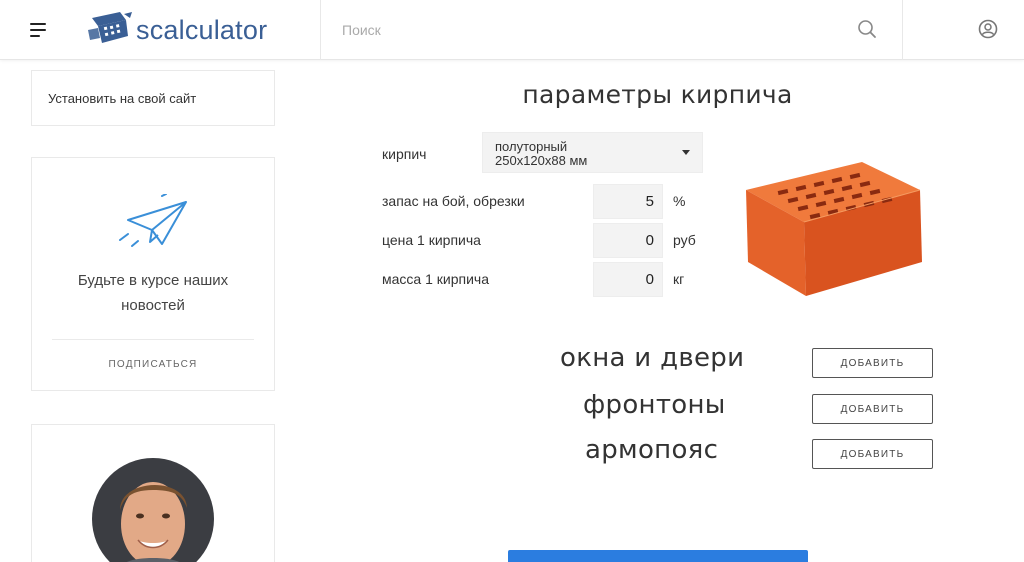  I want to click on add-windows-doors-button: ДОБАВИТЬ, so click(872, 363).